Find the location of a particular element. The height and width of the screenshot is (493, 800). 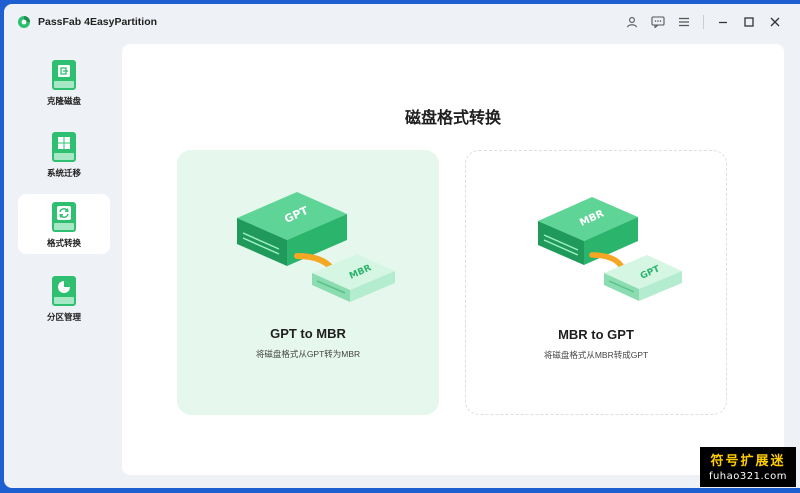

page-title: 磁盘格式转换 is located at coordinates (452, 118).